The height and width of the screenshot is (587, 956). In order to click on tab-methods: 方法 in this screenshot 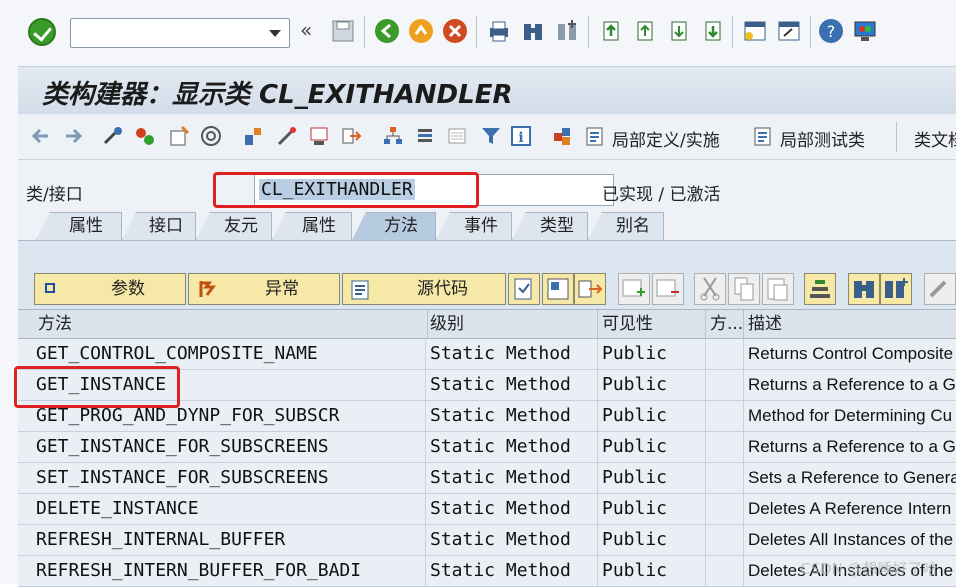, I will do `click(394, 226)`.